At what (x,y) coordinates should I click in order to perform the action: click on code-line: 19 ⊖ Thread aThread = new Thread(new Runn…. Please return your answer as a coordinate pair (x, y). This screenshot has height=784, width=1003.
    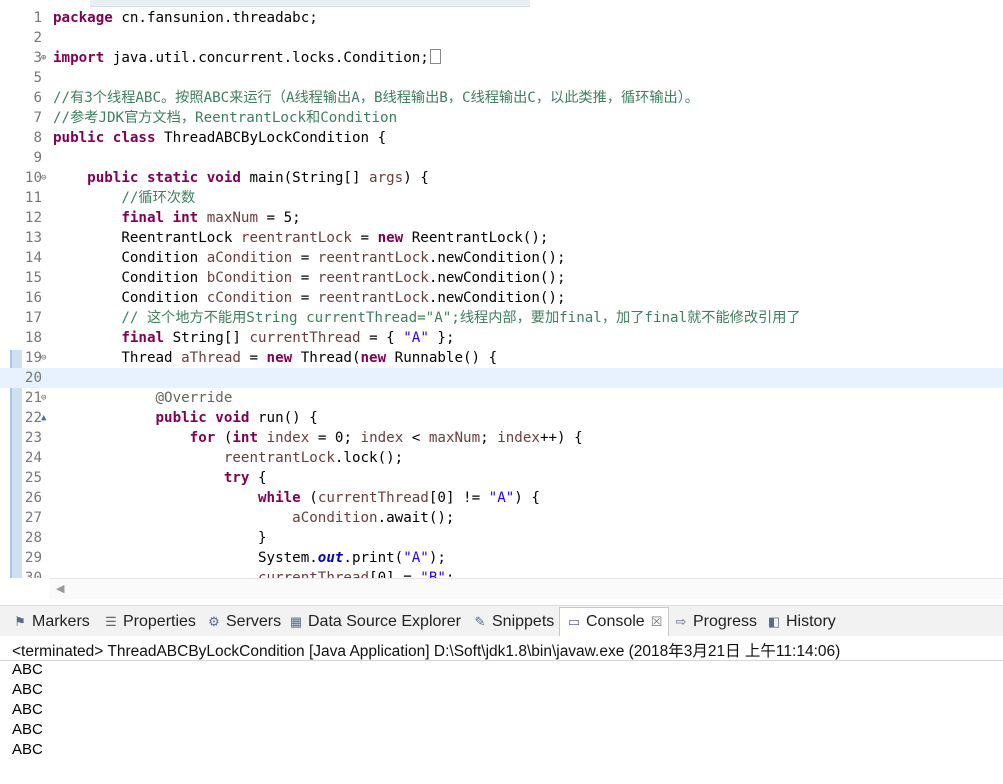
    Looking at the image, I should click on (501, 358).